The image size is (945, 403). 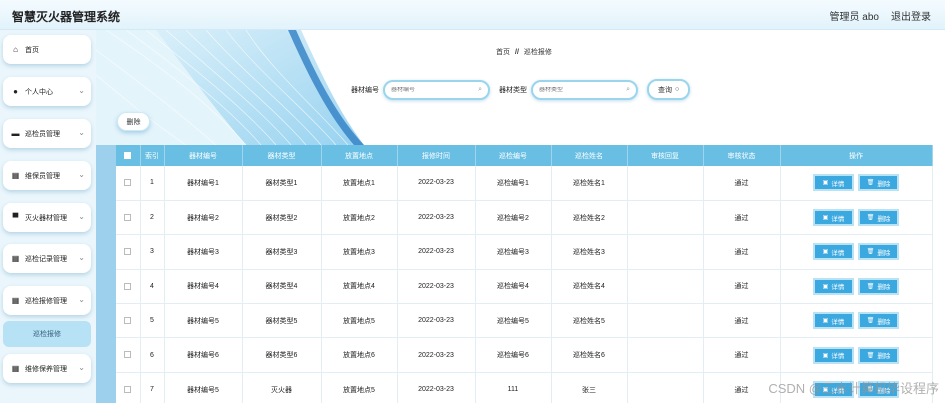 What do you see at coordinates (203, 252) in the screenshot?
I see `cell-code: 器材编号3` at bounding box center [203, 252].